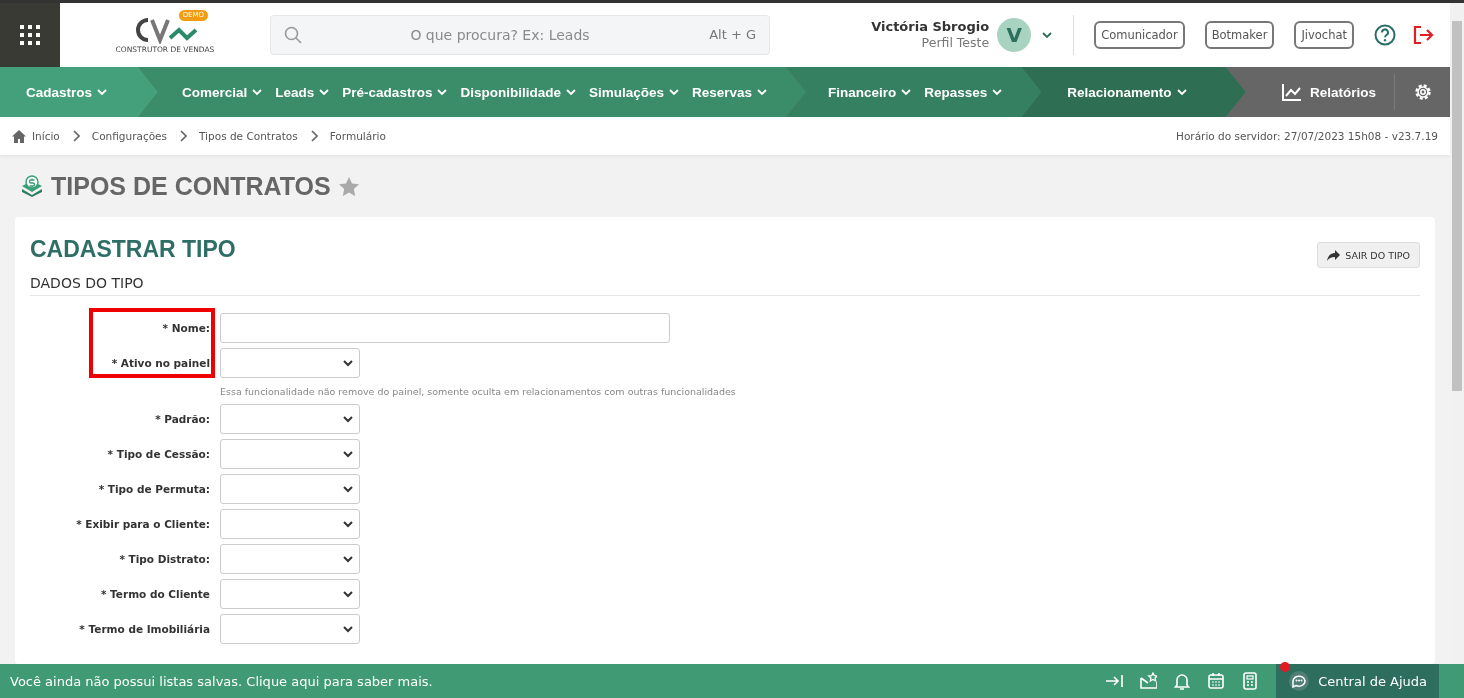 The image size is (1464, 698). What do you see at coordinates (67, 92) in the screenshot?
I see `nav-menu-item: Cadastros` at bounding box center [67, 92].